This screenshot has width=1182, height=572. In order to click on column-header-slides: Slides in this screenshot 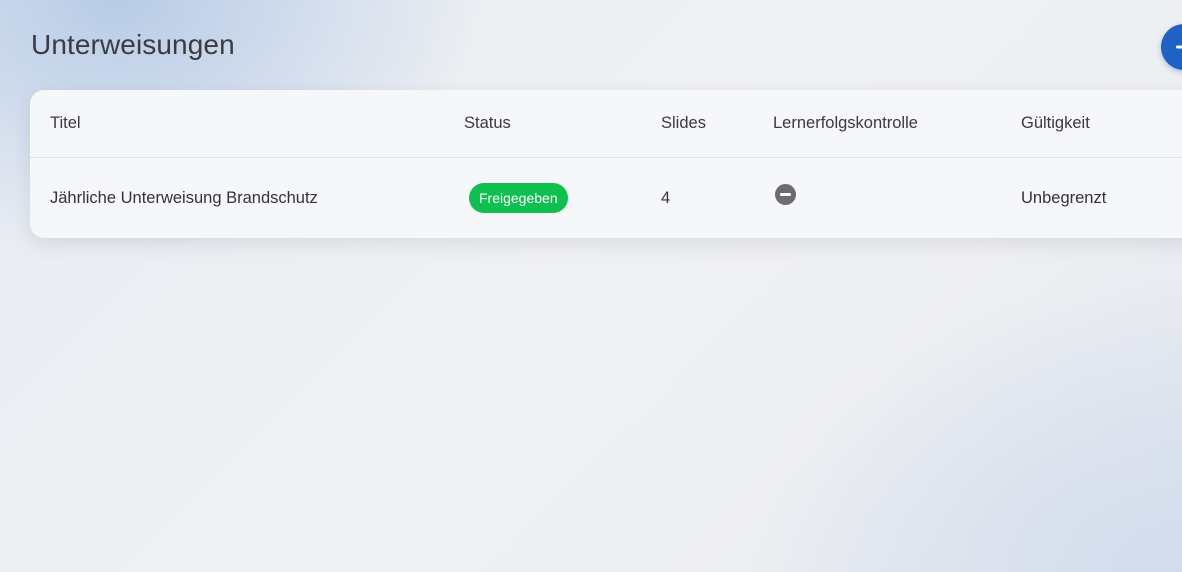, I will do `click(683, 123)`.